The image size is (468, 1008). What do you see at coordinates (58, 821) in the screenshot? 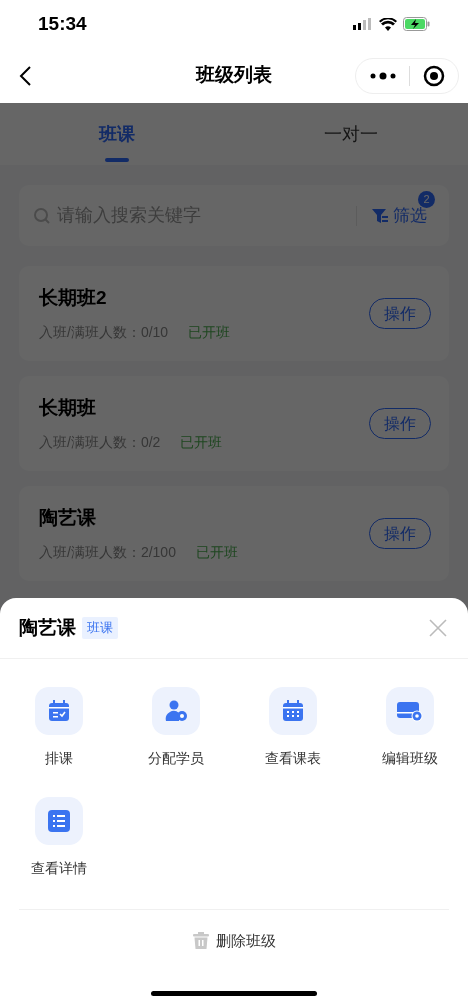
I see `list-icon` at bounding box center [58, 821].